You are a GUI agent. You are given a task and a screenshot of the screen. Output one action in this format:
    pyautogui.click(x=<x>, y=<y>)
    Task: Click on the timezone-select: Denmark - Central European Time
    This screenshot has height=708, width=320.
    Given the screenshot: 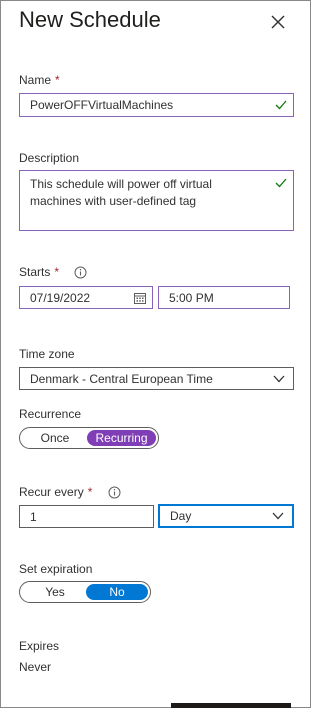 What is the action you would take?
    pyautogui.click(x=156, y=378)
    